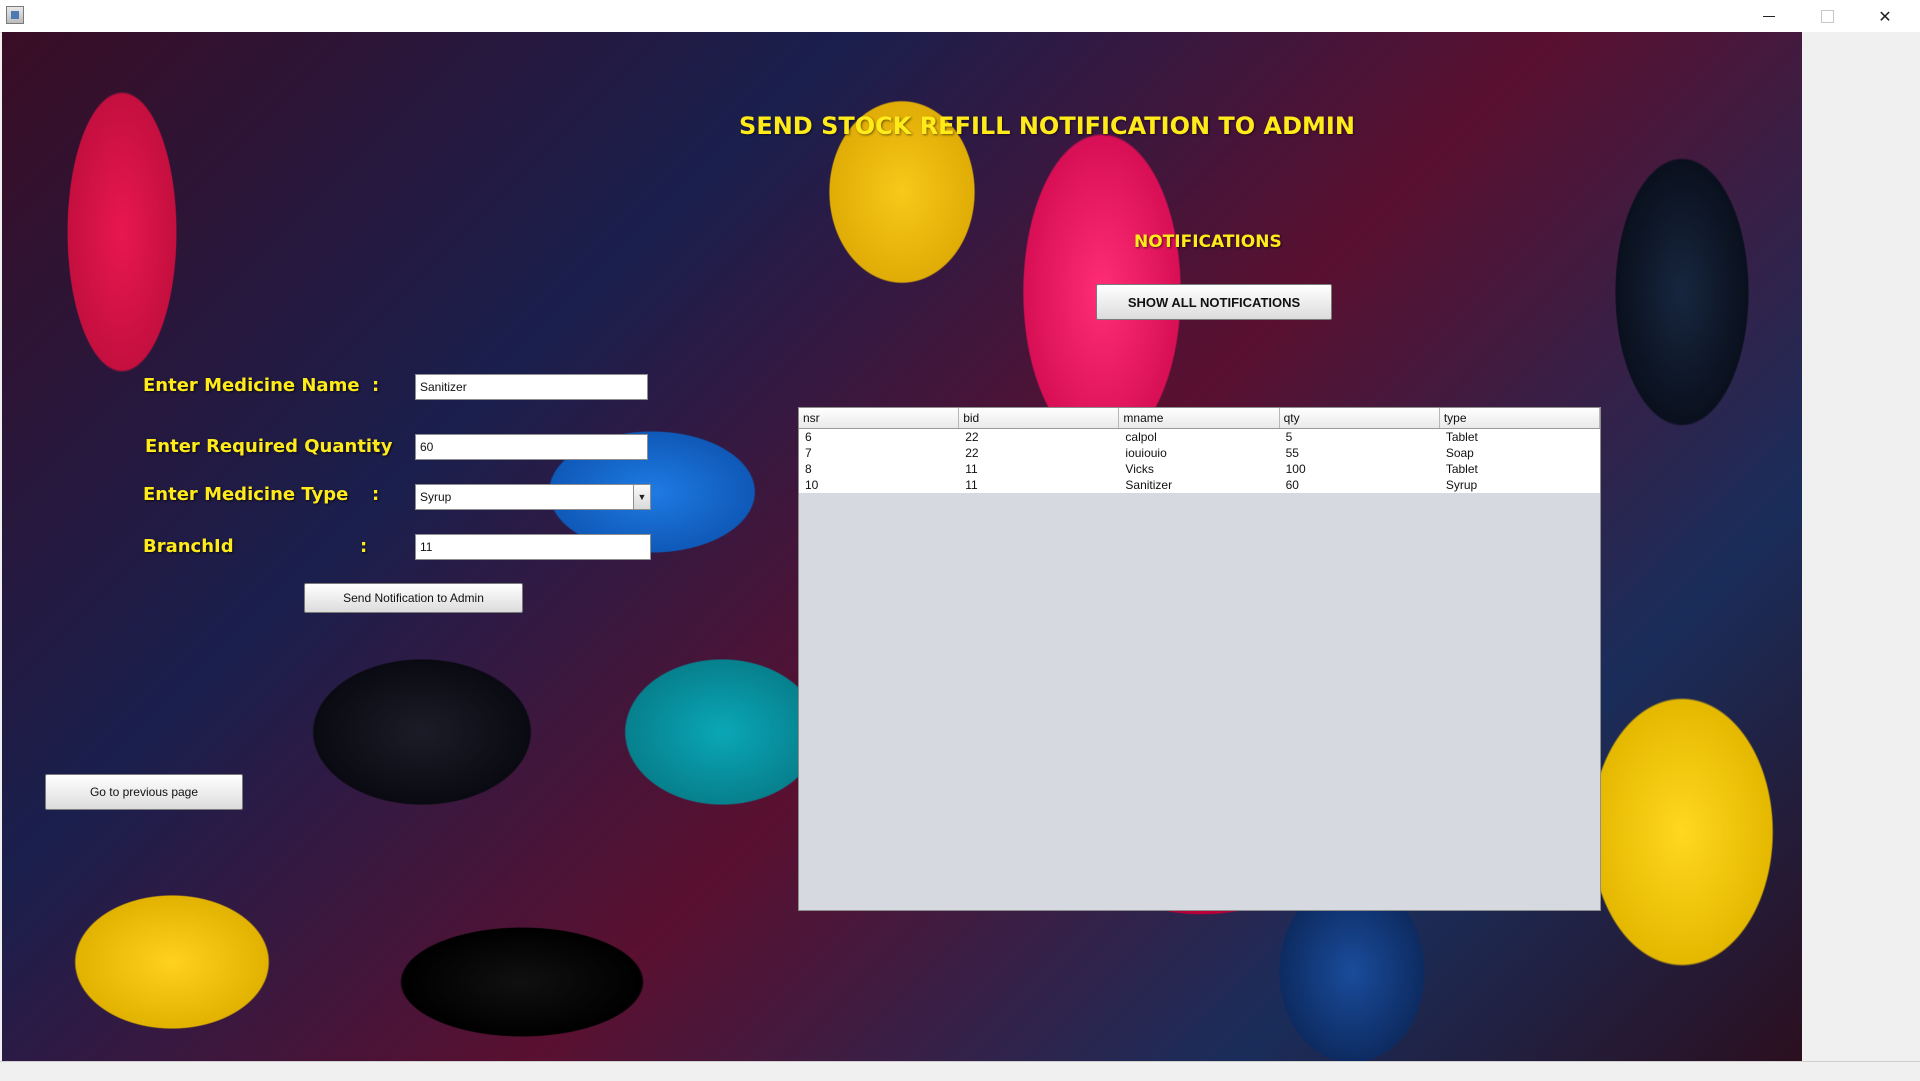  What do you see at coordinates (1141, 437) in the screenshot?
I see `table-cell: calpol` at bounding box center [1141, 437].